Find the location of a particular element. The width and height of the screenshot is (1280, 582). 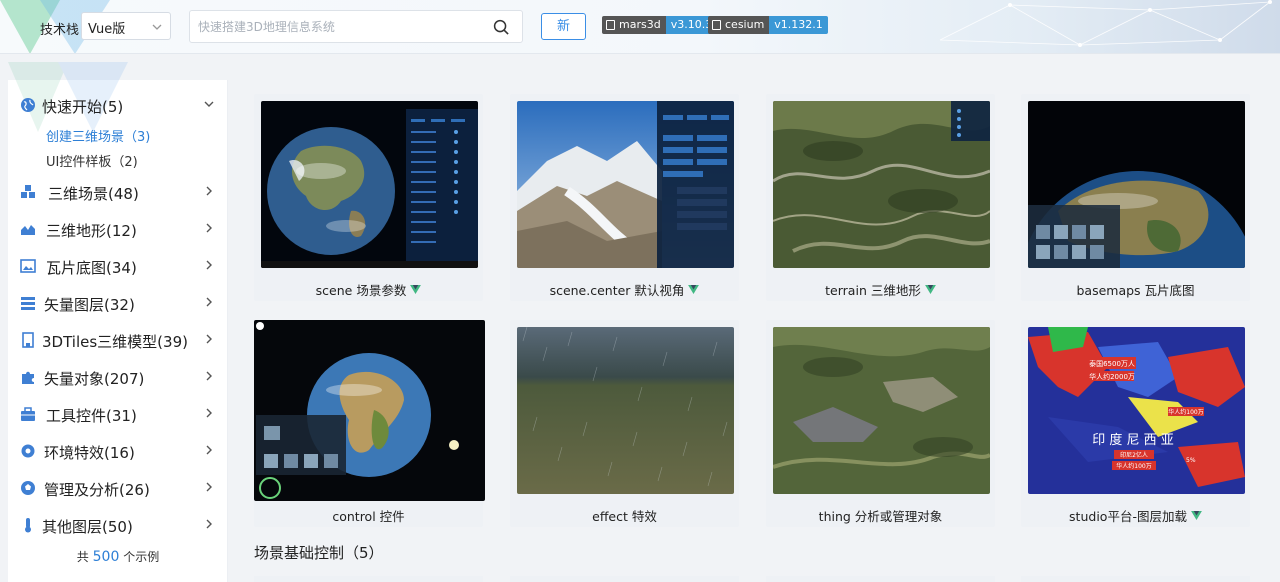

github-icon is located at coordinates (610, 25).